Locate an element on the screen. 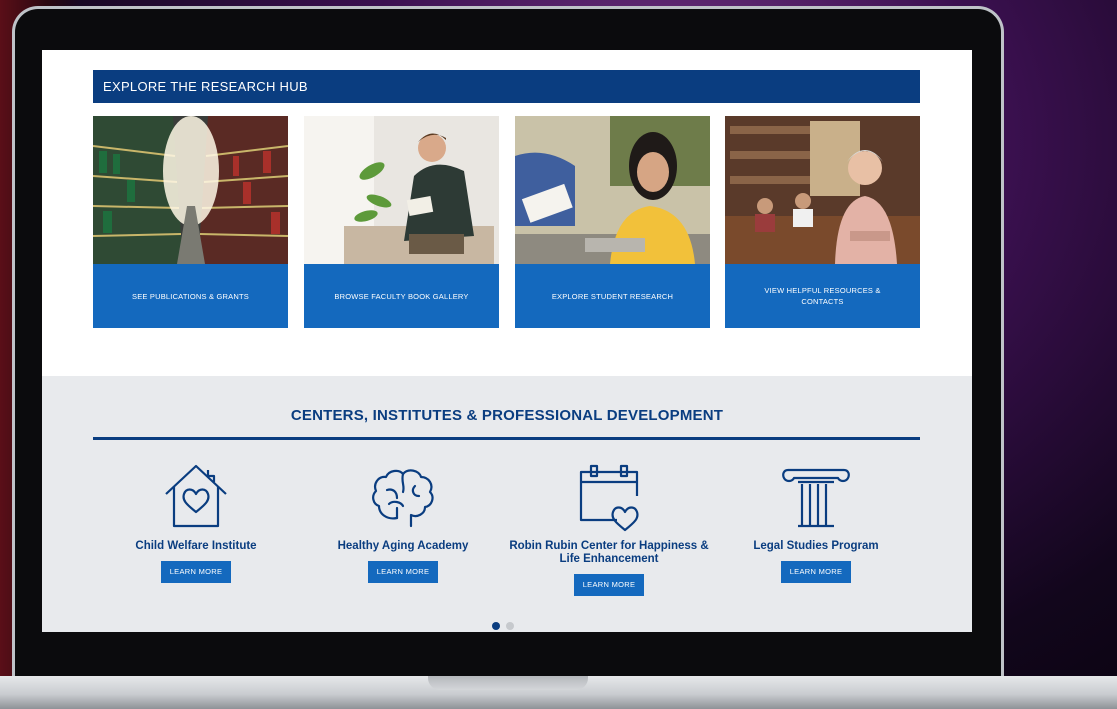 This screenshot has height=709, width=1117. card-label: SEE PUBLICATIONS & GRANTS is located at coordinates (190, 296).